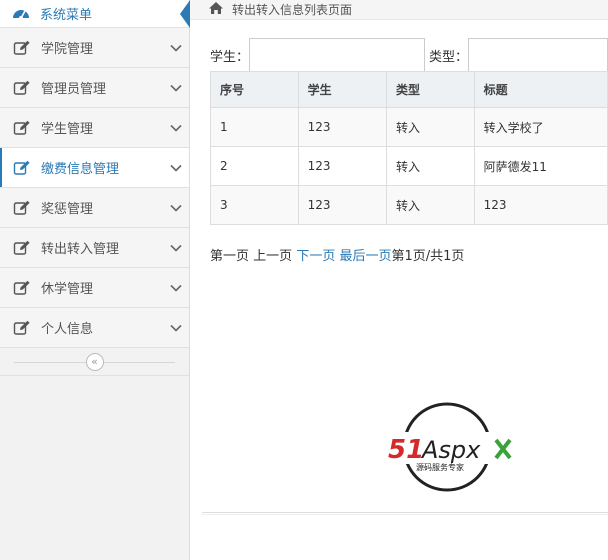 This screenshot has width=608, height=560. Describe the element at coordinates (67, 49) in the screenshot. I see `sidebar-item-label: 学院管理` at that location.